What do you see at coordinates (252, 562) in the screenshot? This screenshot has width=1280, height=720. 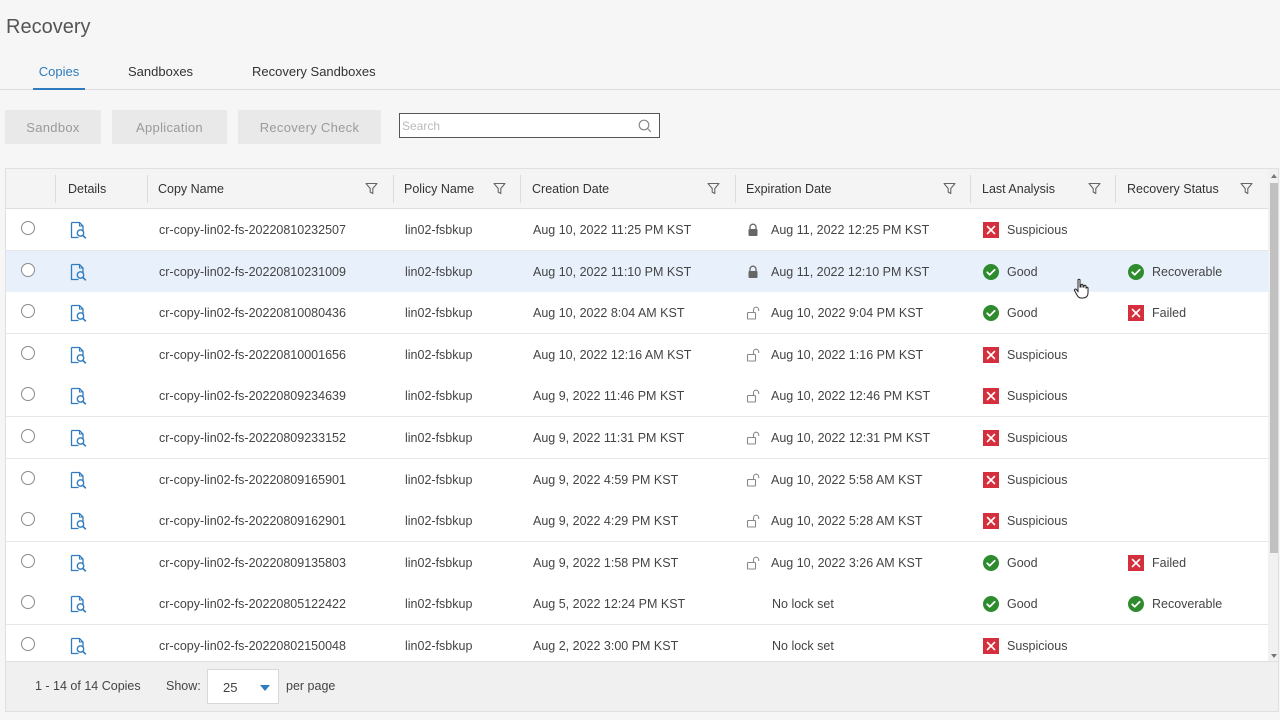 I see `copy-name-cell: cr-copy-lin02-fs-20220809135803` at bounding box center [252, 562].